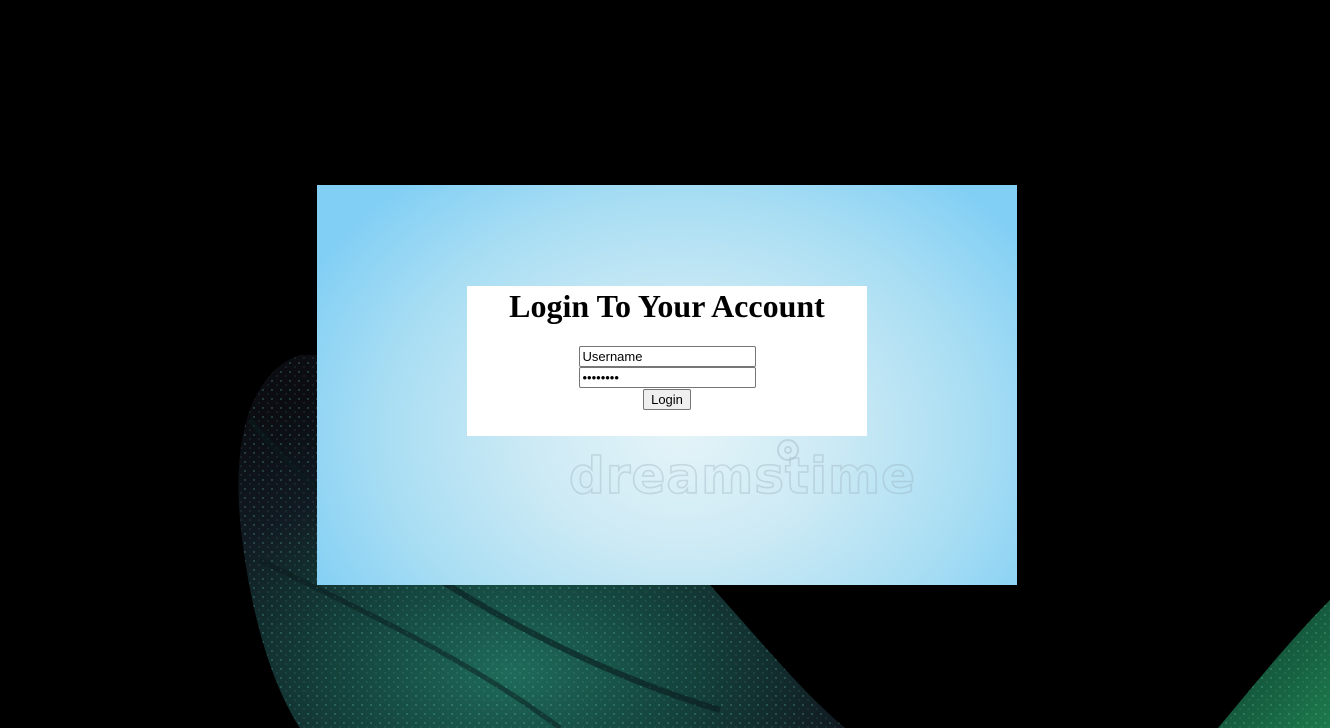 The image size is (1330, 728). I want to click on watermark-text: dreamstime, so click(742, 476).